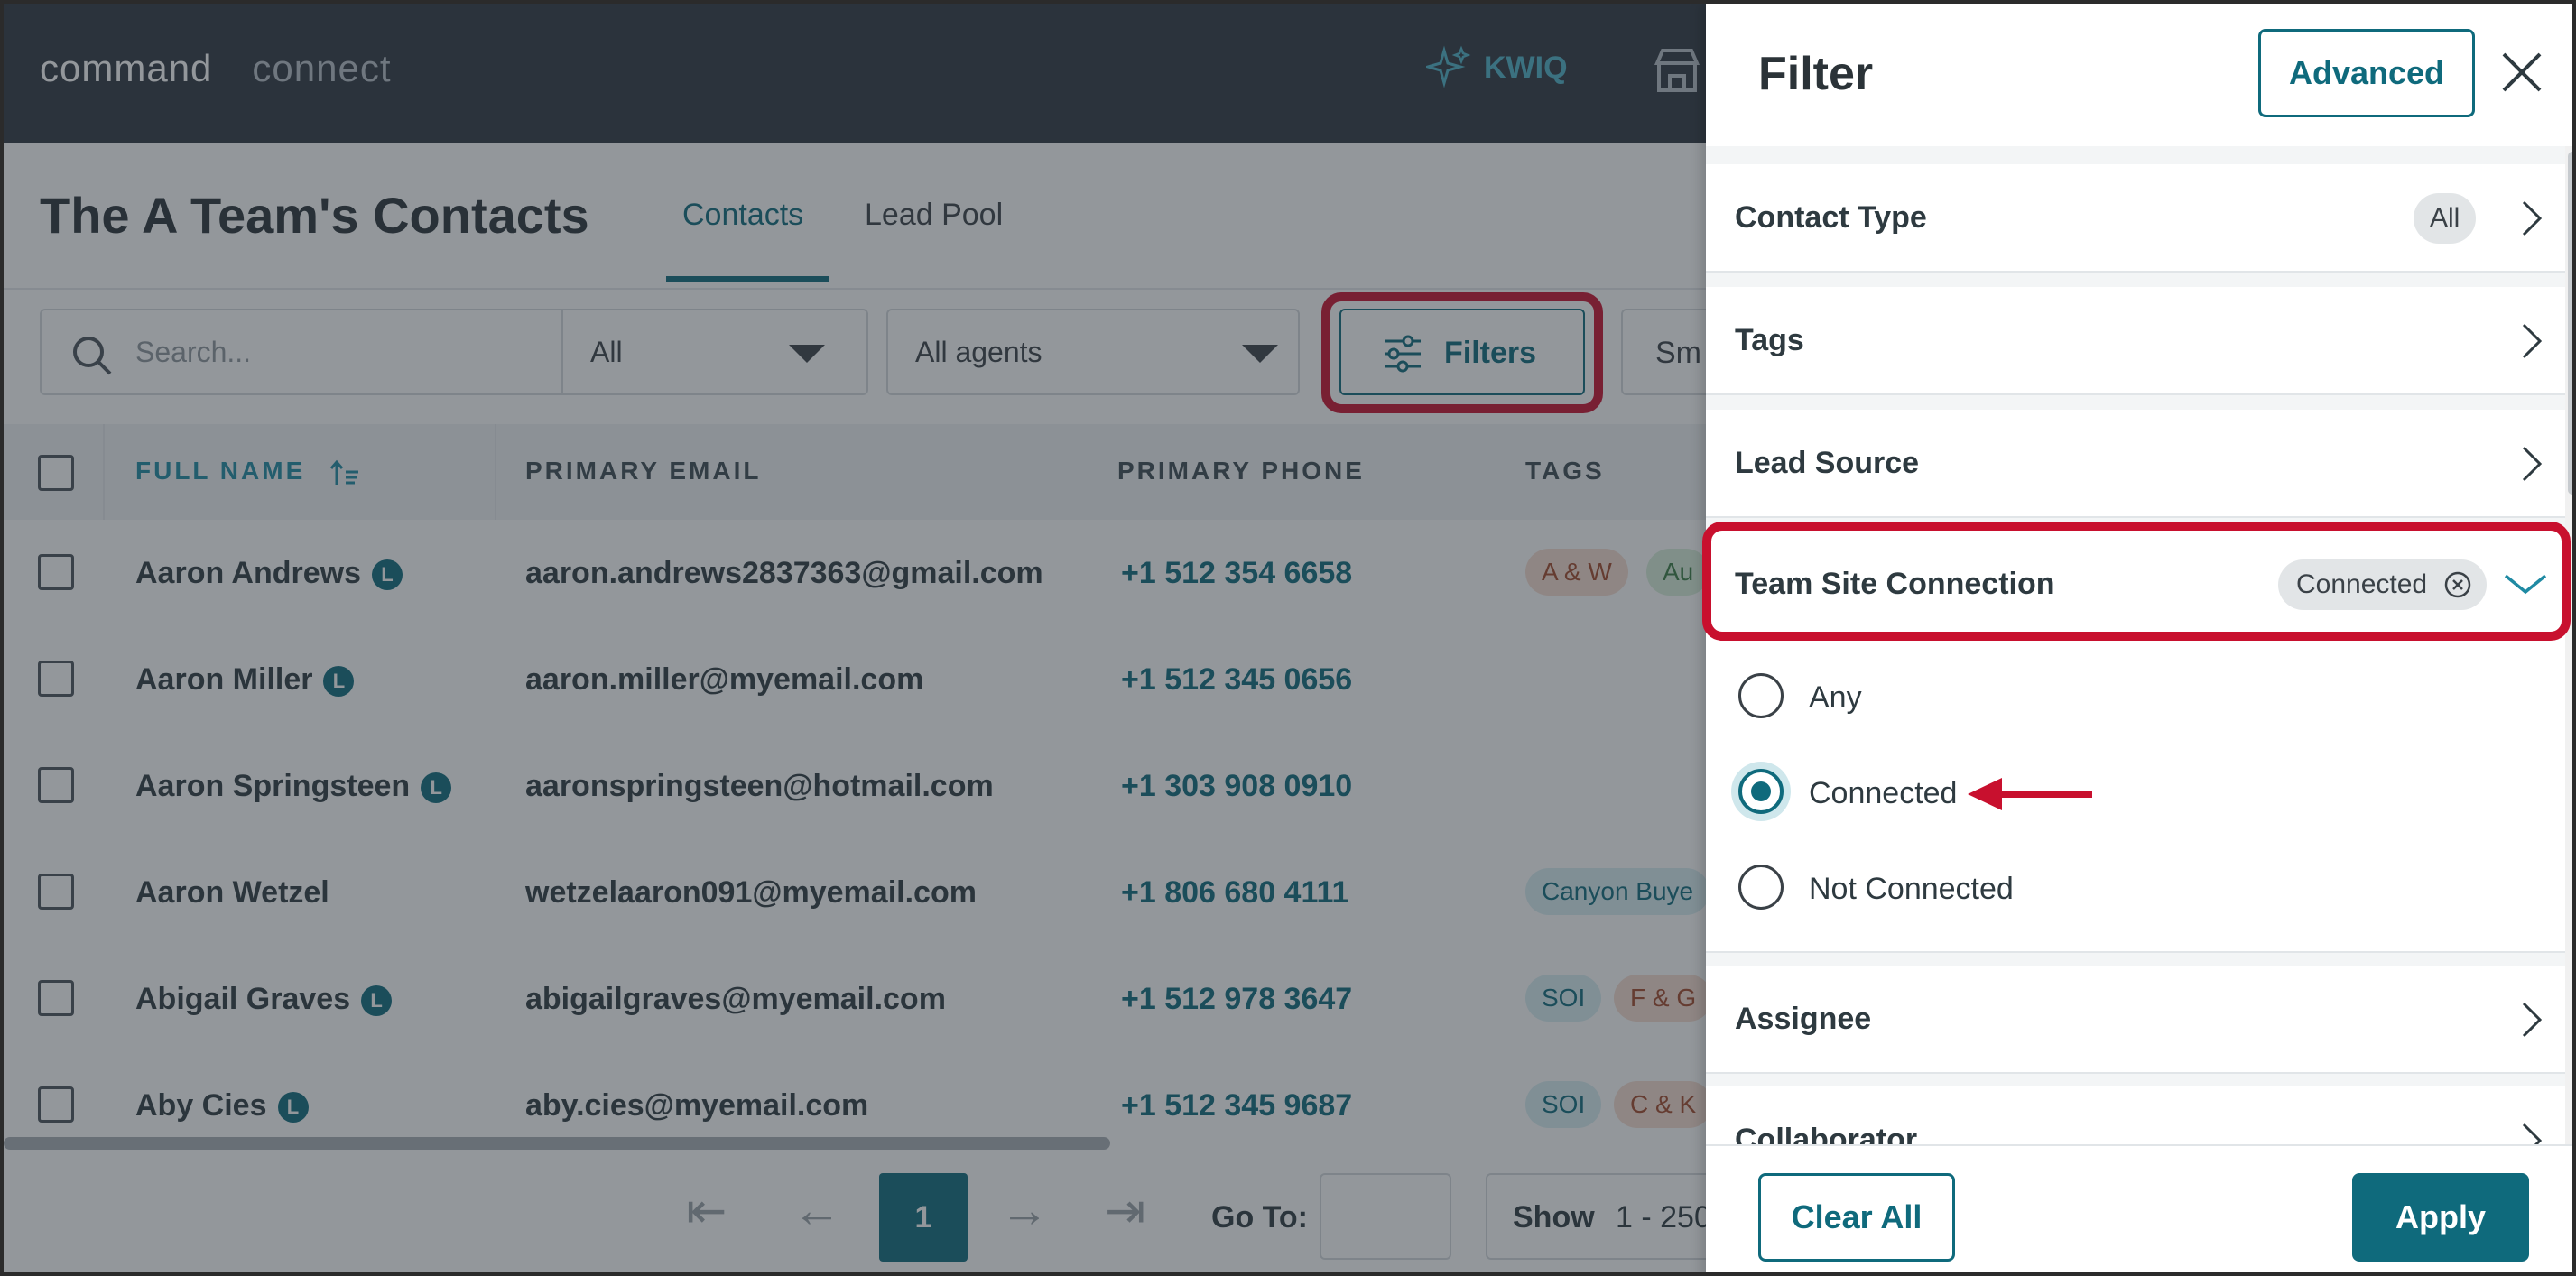 The image size is (2576, 1276). Describe the element at coordinates (1835, 698) in the screenshot. I see `radio-label: Any` at that location.